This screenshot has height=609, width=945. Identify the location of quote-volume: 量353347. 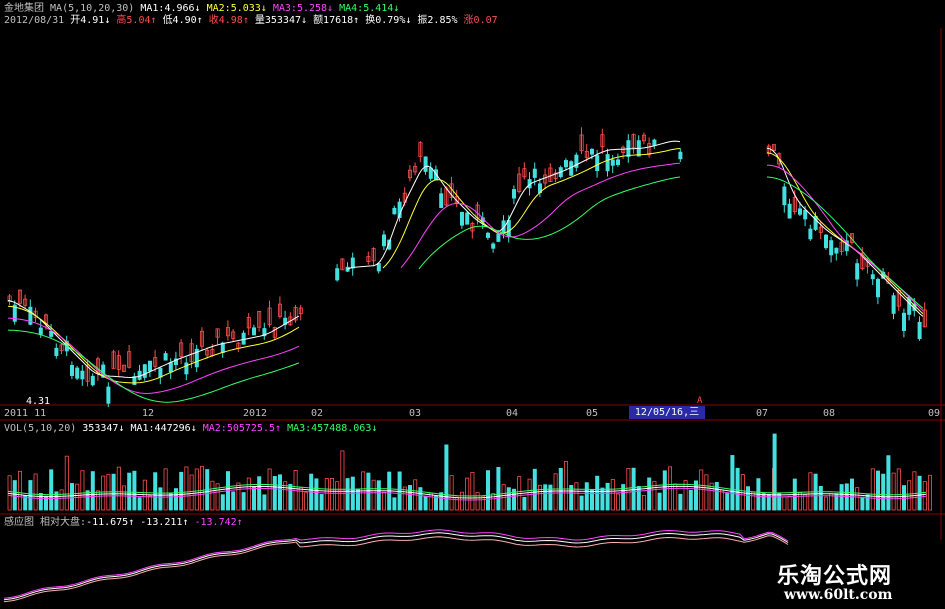
(277, 20).